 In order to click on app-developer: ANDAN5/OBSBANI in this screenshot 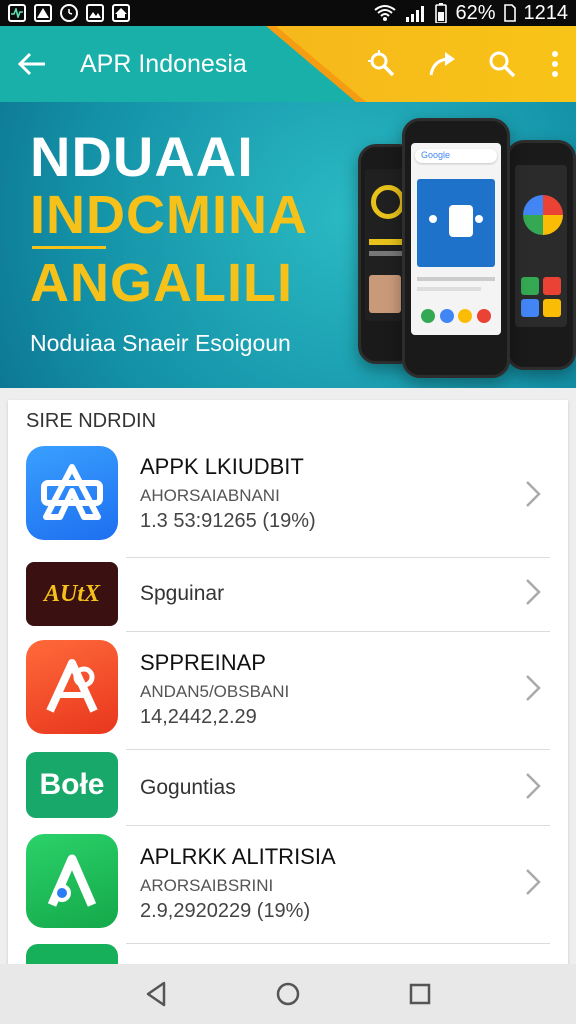, I will do `click(215, 691)`.